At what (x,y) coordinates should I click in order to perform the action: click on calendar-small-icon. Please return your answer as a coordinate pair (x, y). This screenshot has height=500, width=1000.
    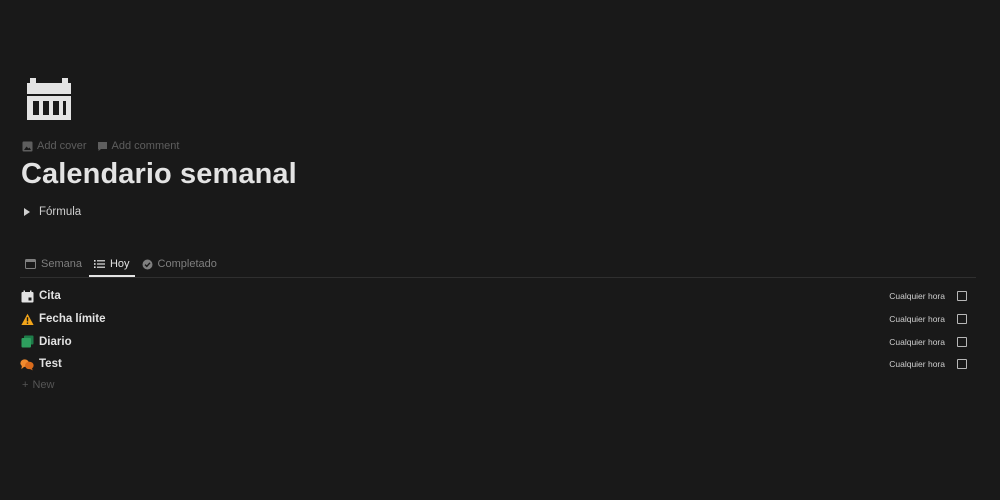
    Looking at the image, I should click on (30, 264).